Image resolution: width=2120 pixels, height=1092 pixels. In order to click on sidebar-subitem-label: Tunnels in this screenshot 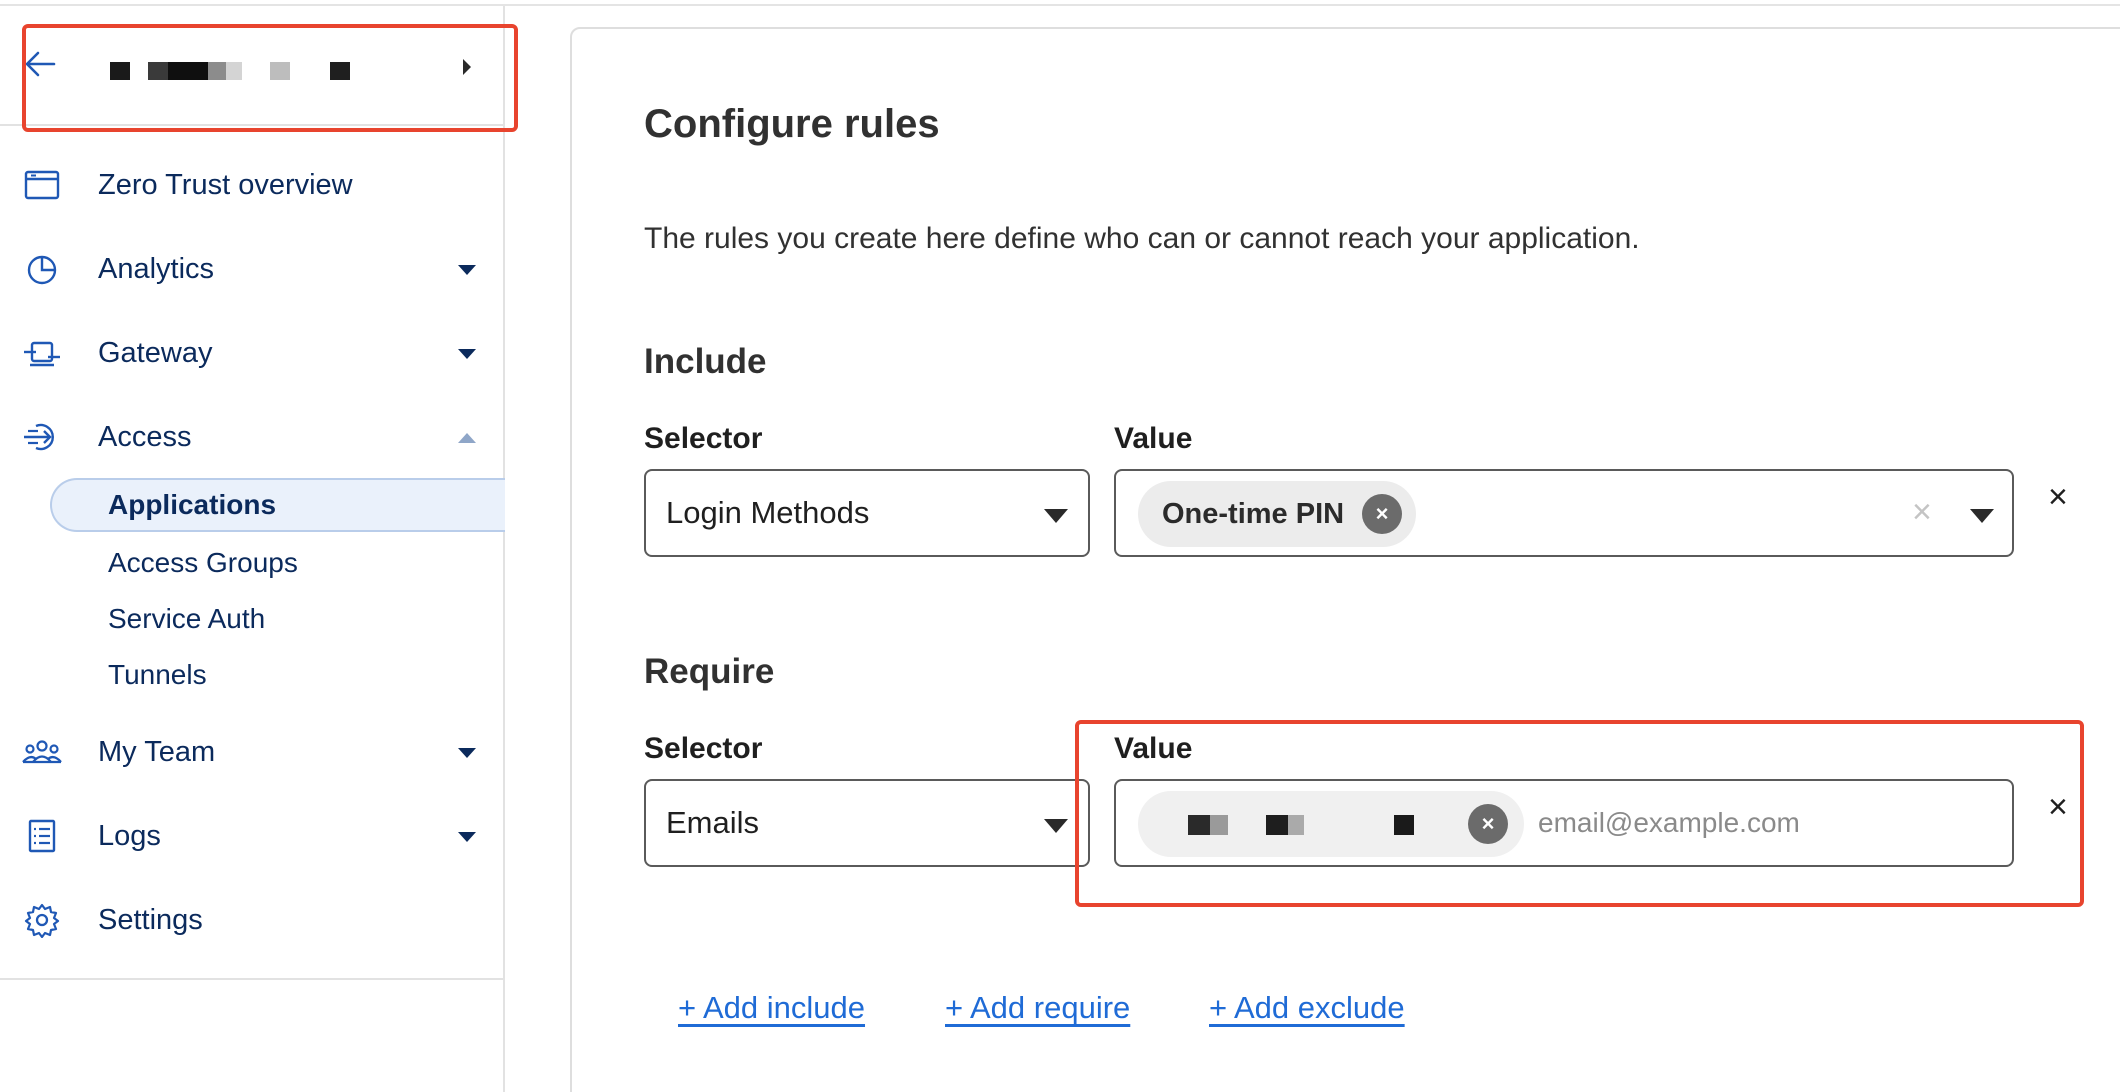, I will do `click(157, 674)`.